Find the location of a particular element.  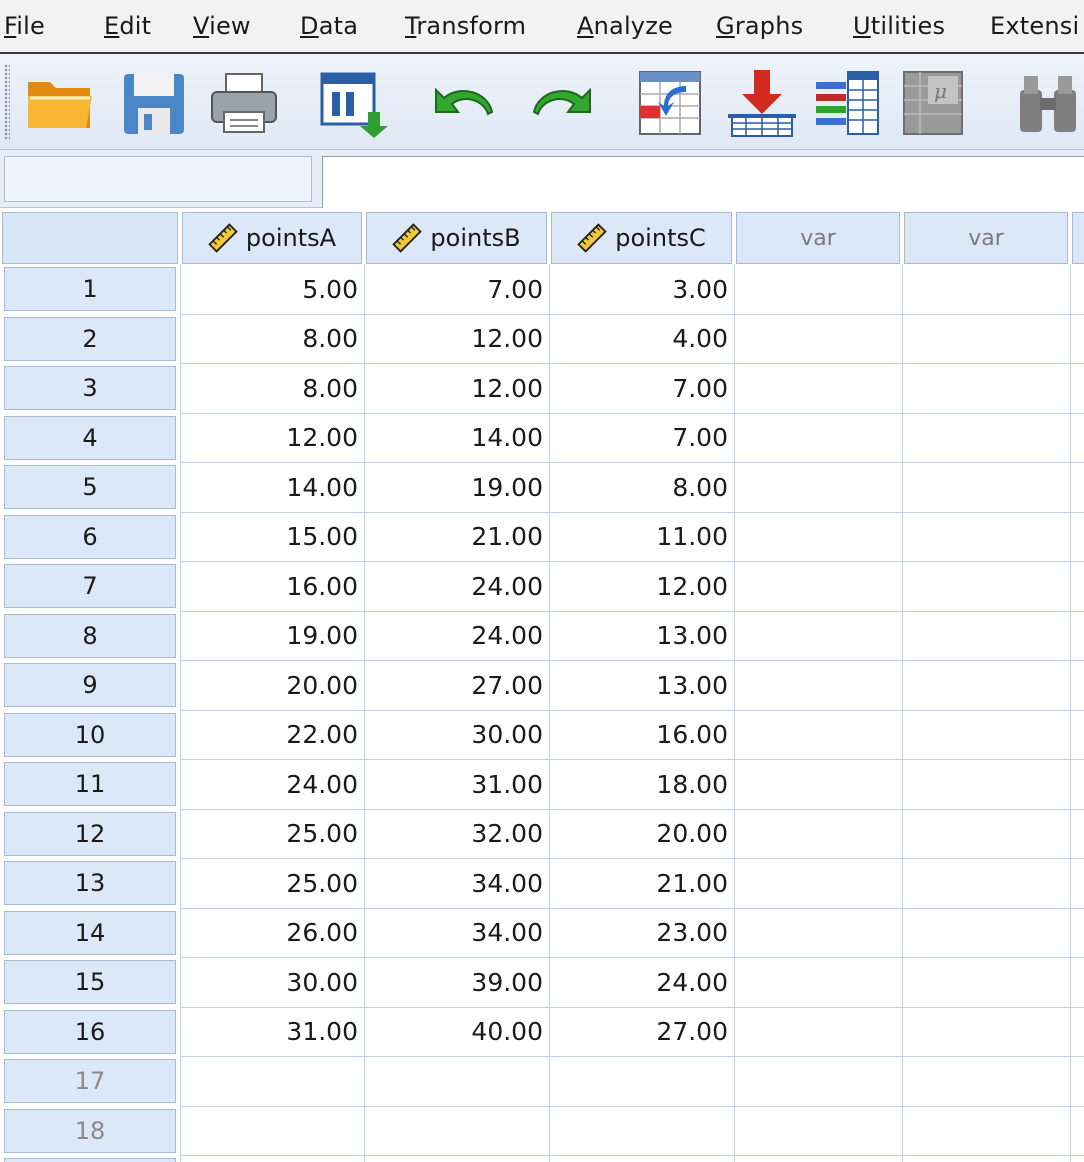

menu-edit: Edit is located at coordinates (127, 26).